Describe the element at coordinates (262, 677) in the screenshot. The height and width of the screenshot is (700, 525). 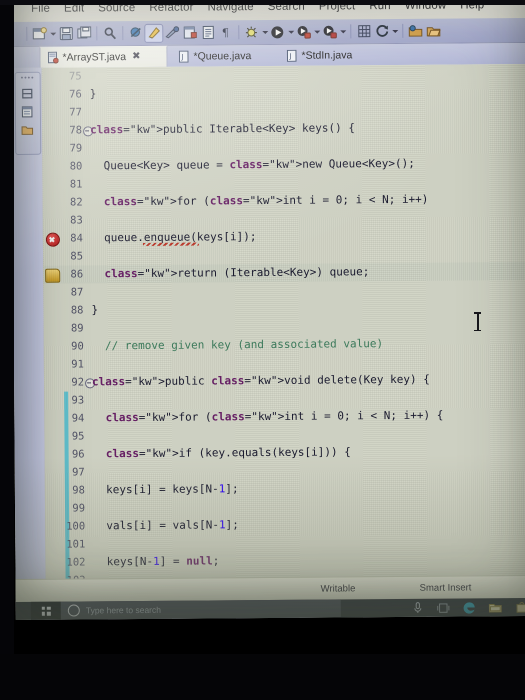
I see `monitor-bezel-bottom` at that location.